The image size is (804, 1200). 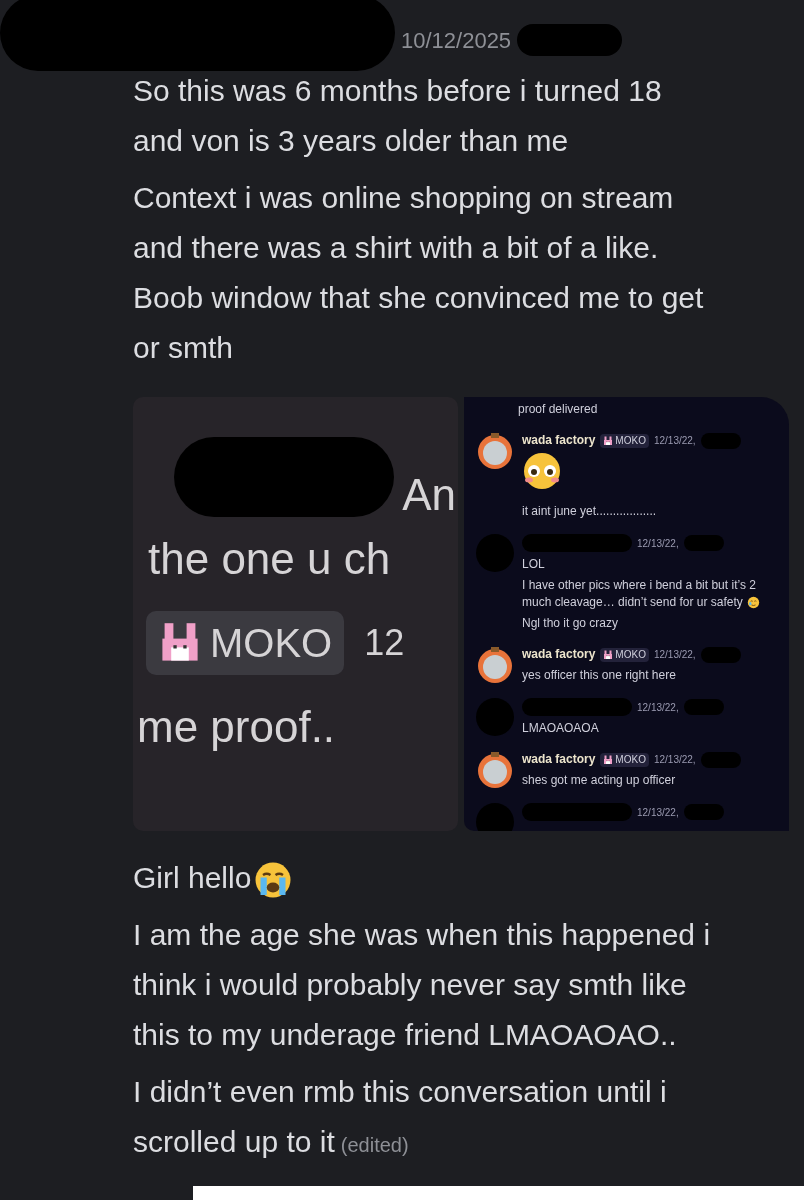 I want to click on message-text: yes officer this one right here, so click(x=599, y=675).